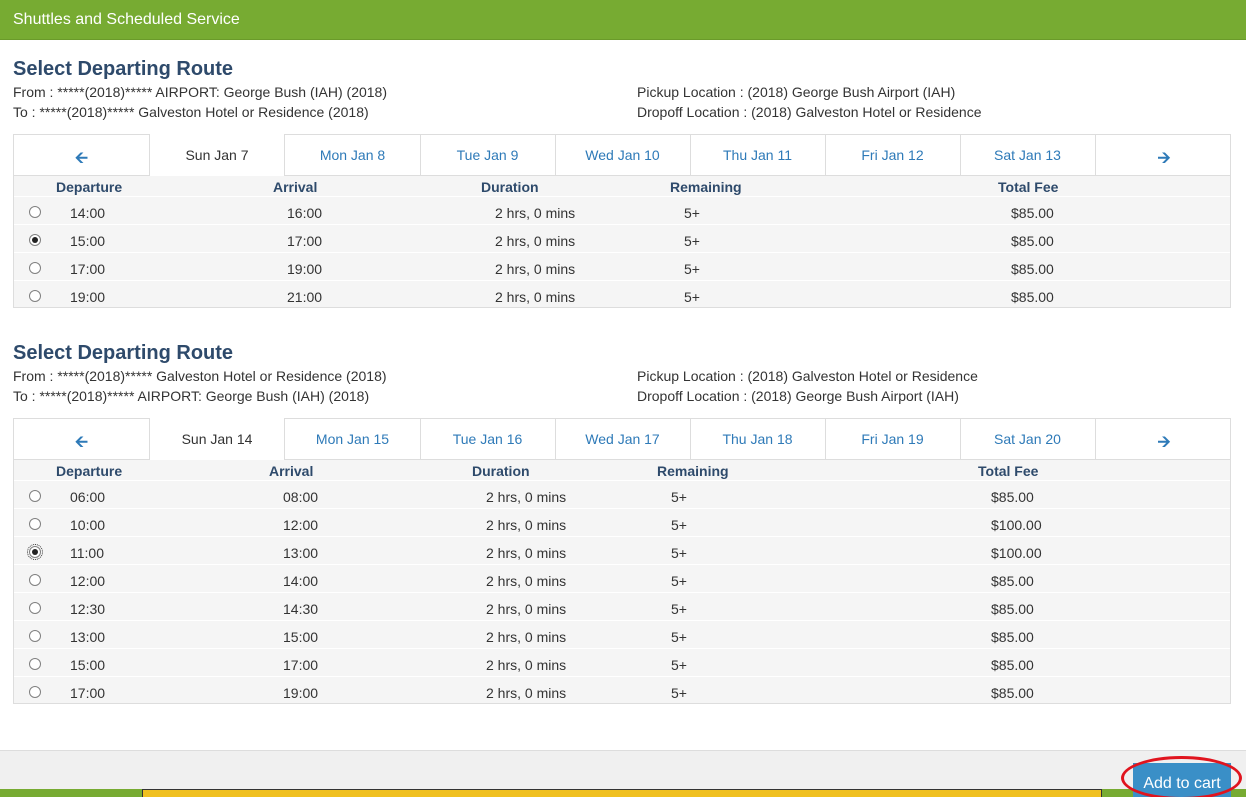 The height and width of the screenshot is (797, 1246). What do you see at coordinates (622, 494) in the screenshot?
I see `table-row: 06:00 08:00 2 hrs, 0 mins 5+ $85.00` at bounding box center [622, 494].